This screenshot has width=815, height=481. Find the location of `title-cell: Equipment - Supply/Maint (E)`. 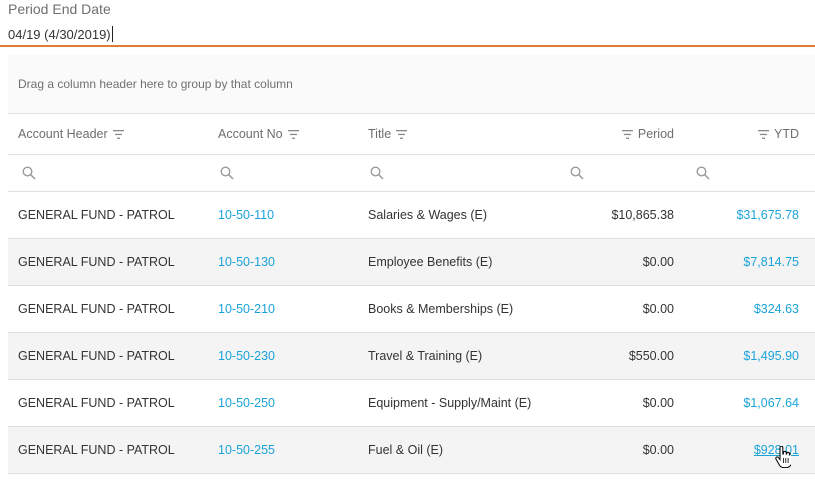

title-cell: Equipment - Supply/Maint (E) is located at coordinates (450, 403).